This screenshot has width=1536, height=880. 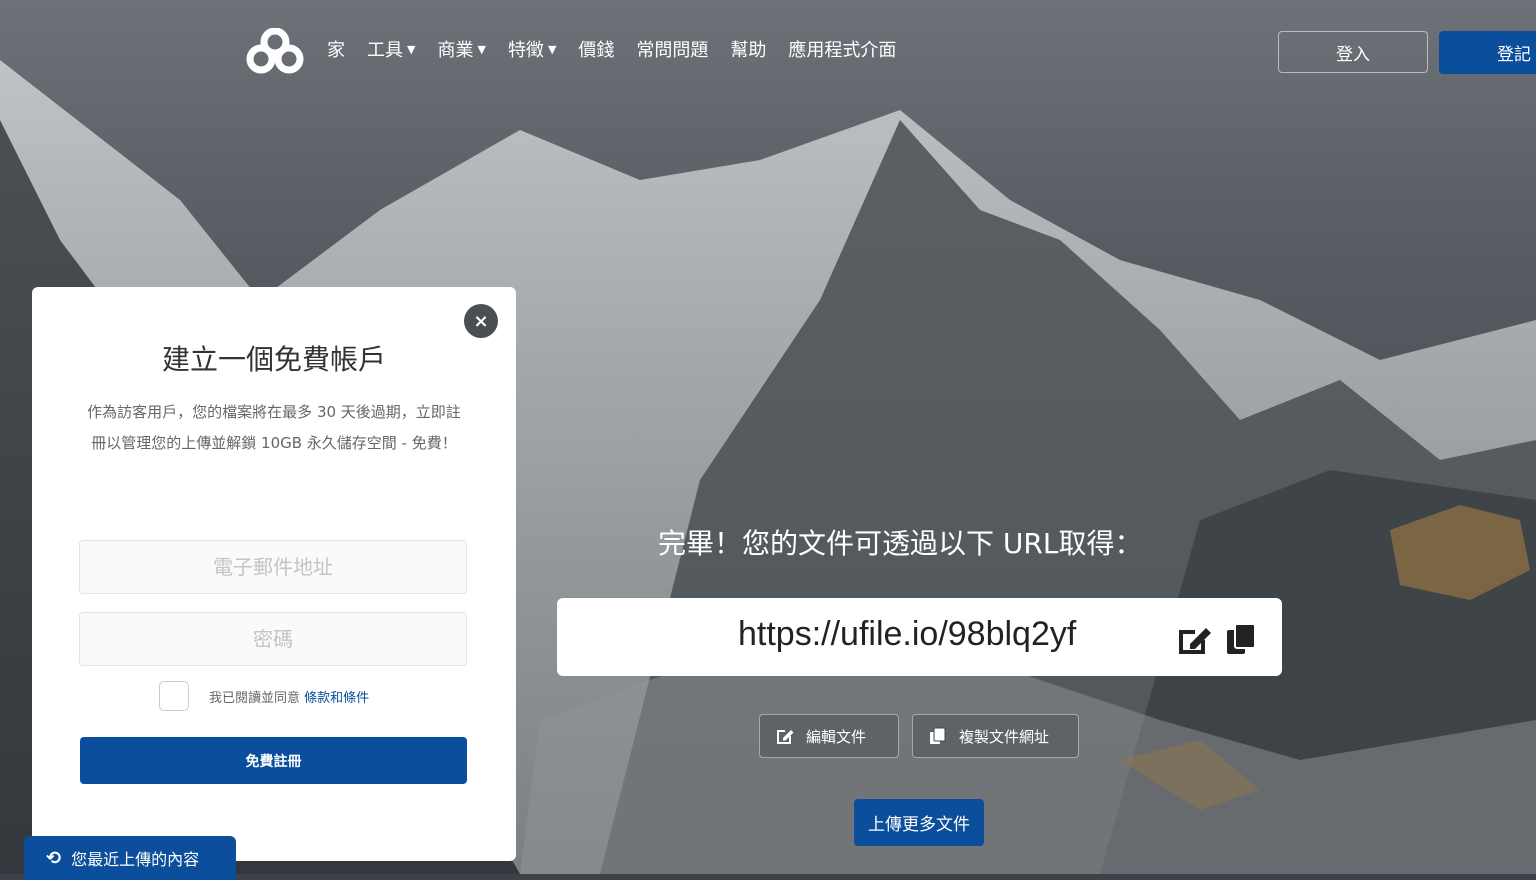 I want to click on modal-title: 建立一個免費帳戶, so click(x=273, y=359).